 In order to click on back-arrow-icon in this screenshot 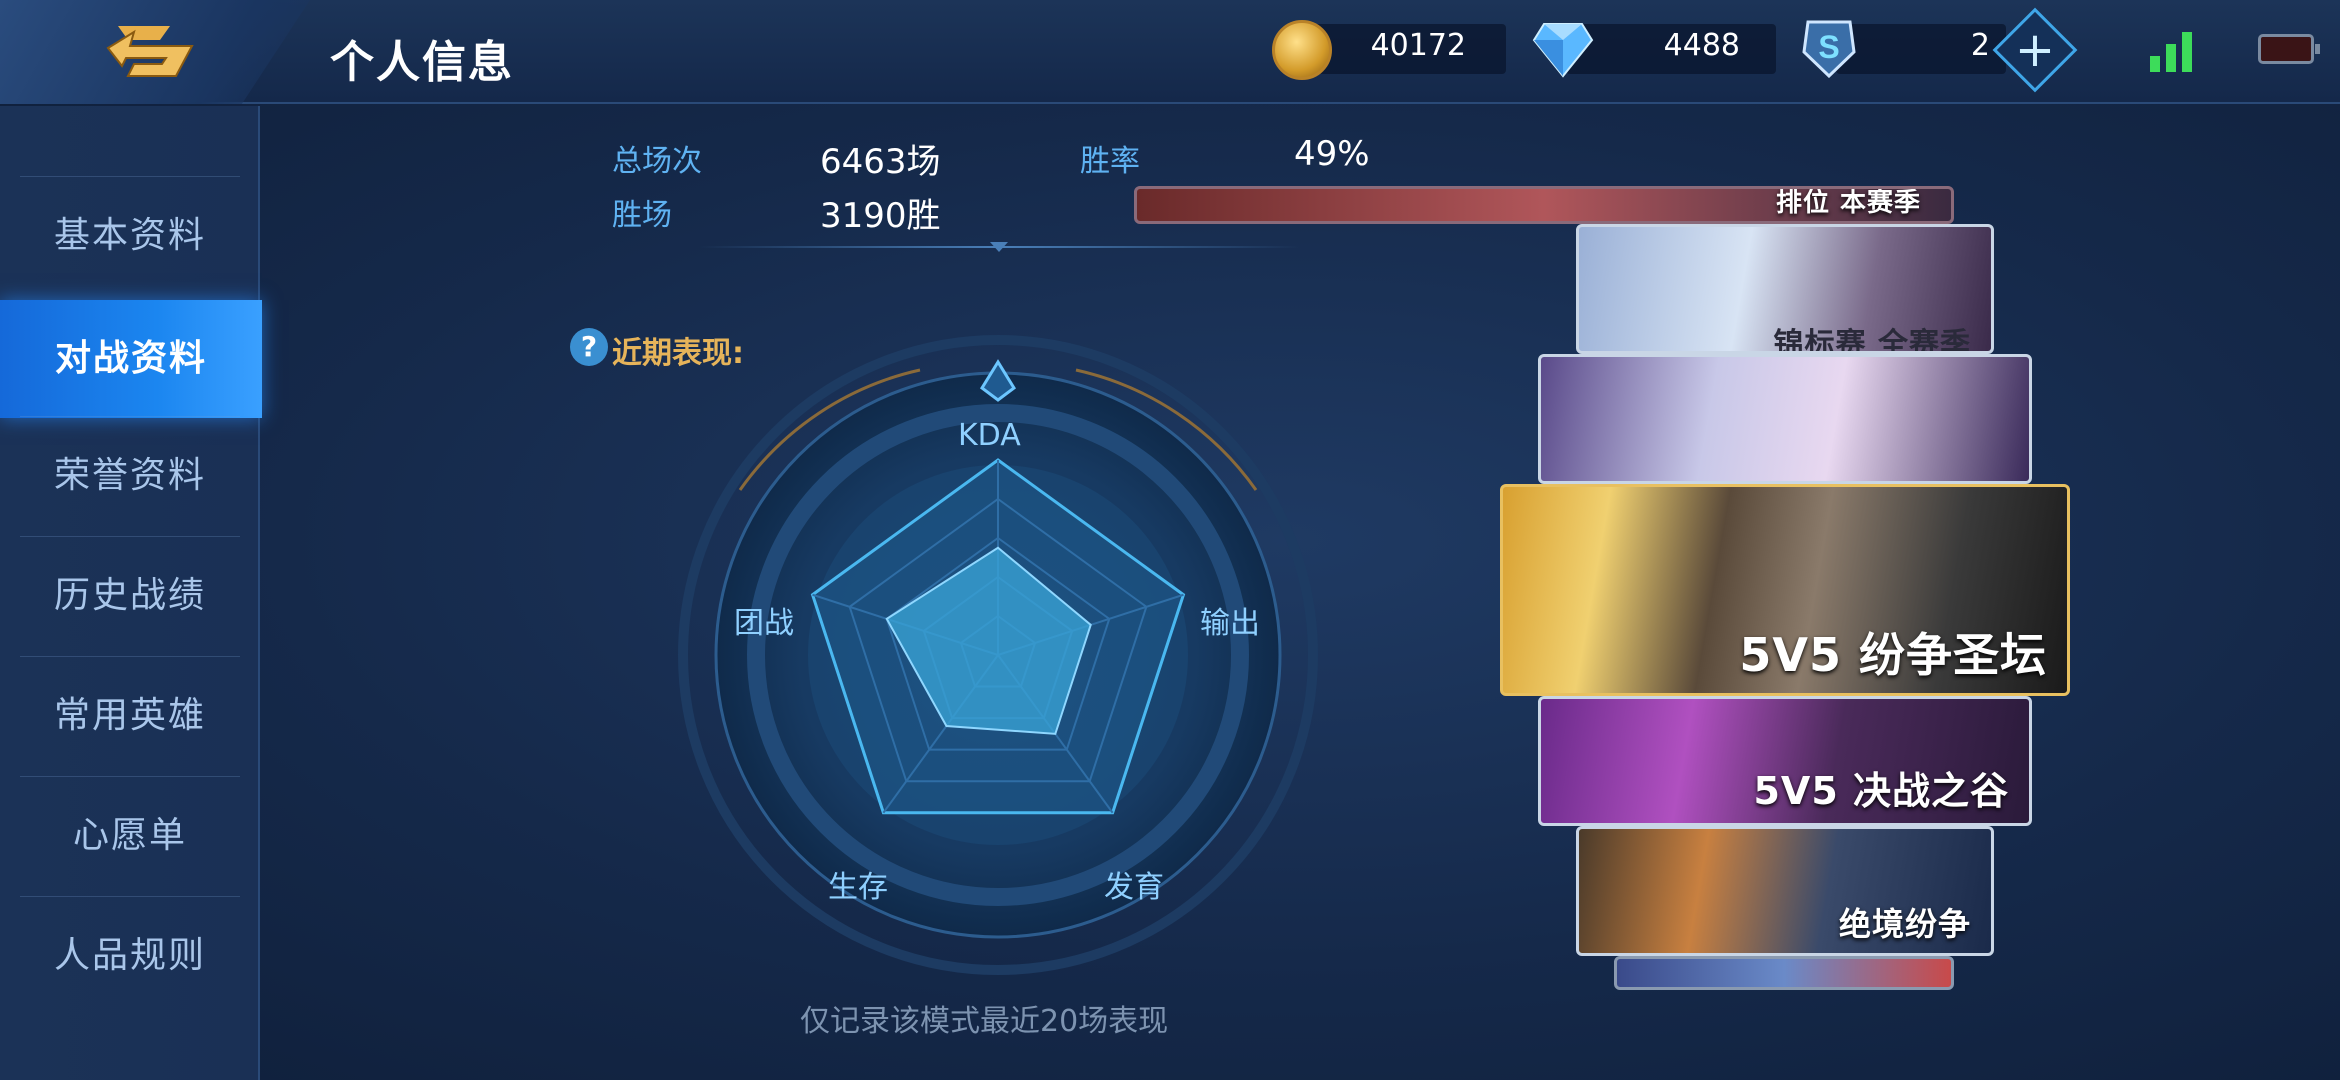, I will do `click(150, 51)`.